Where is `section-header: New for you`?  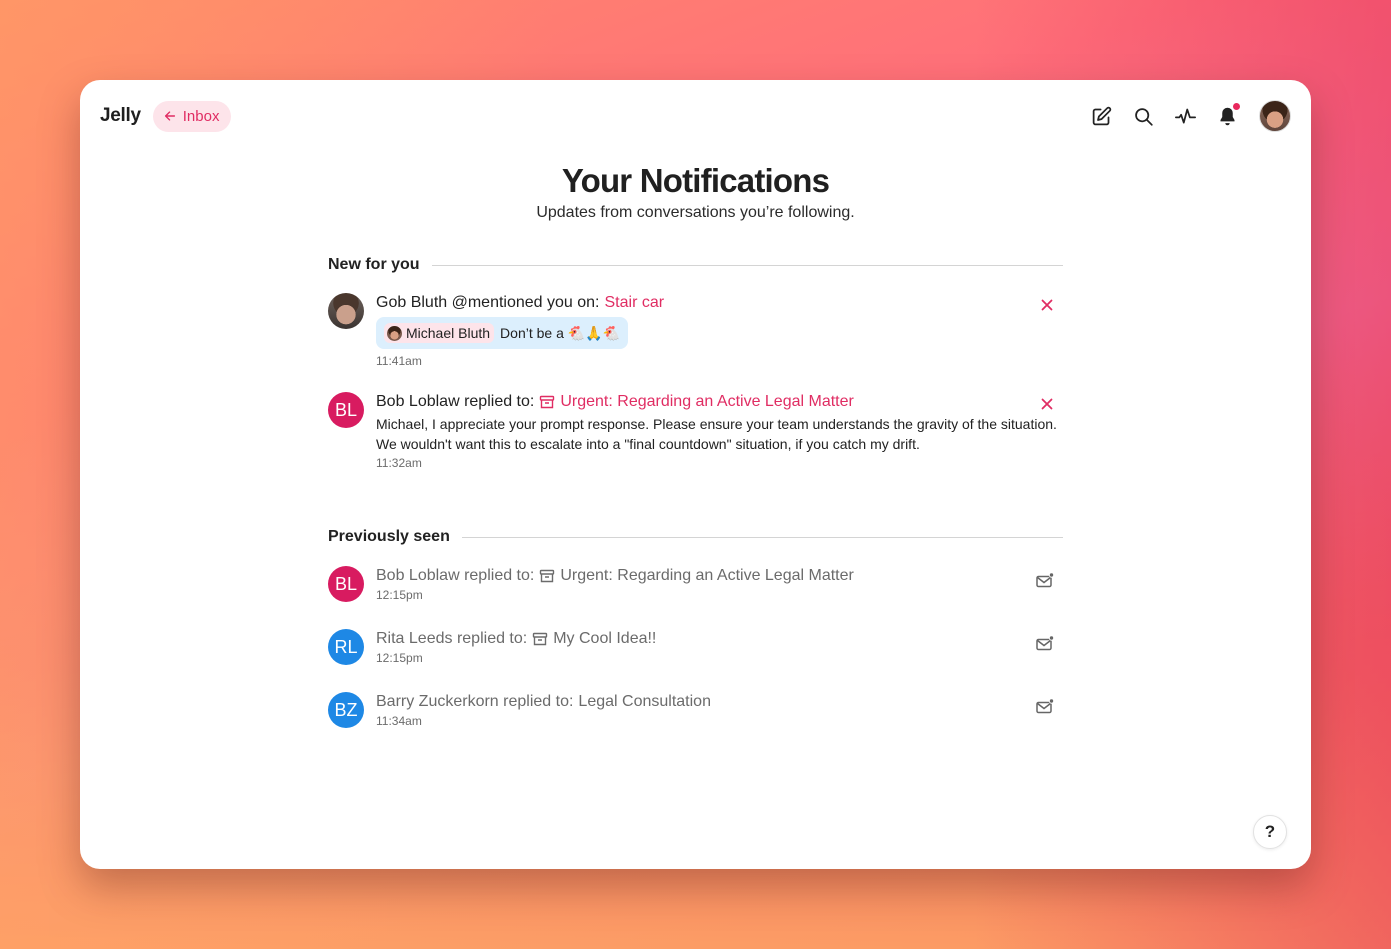 section-header: New for you is located at coordinates (695, 265).